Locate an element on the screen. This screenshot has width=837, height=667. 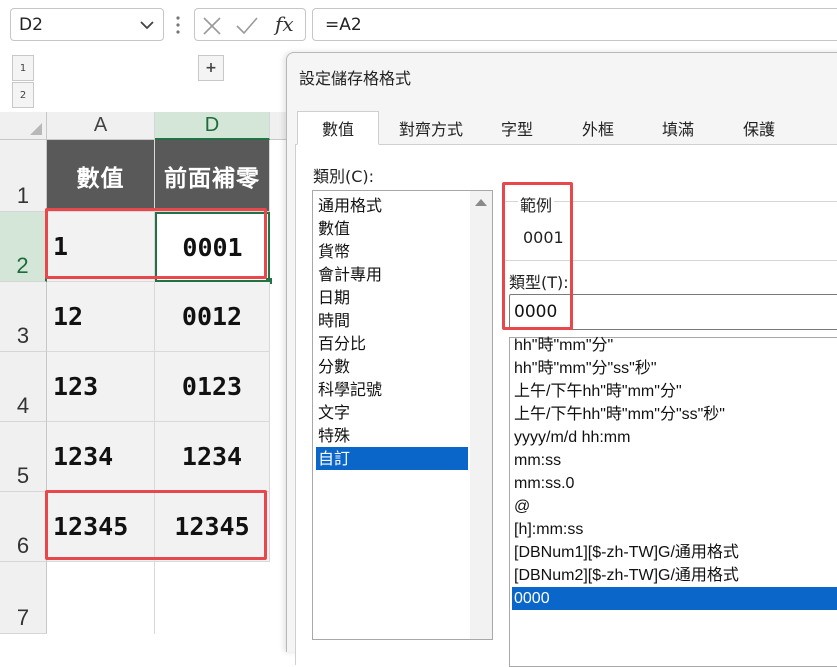
more-options-icon is located at coordinates (178, 25).